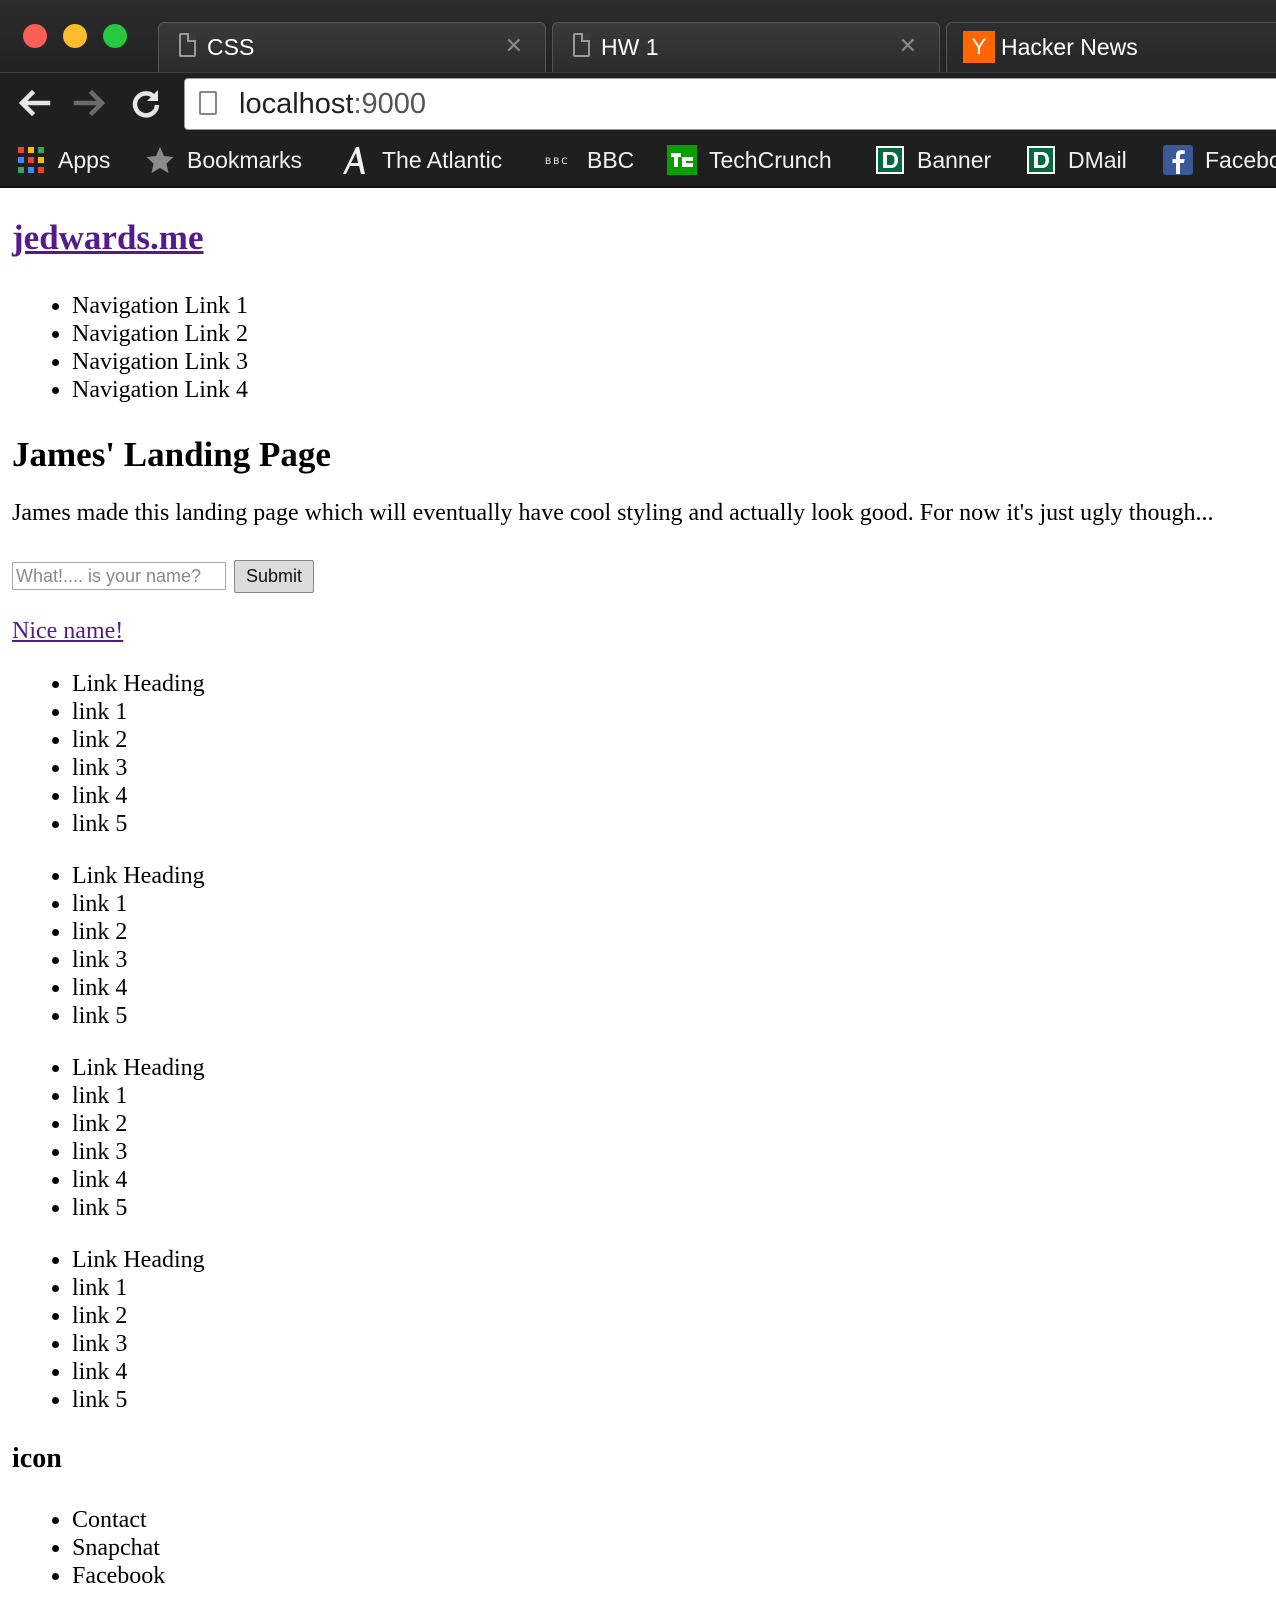  I want to click on page-heading: James' Landing Page, so click(171, 454).